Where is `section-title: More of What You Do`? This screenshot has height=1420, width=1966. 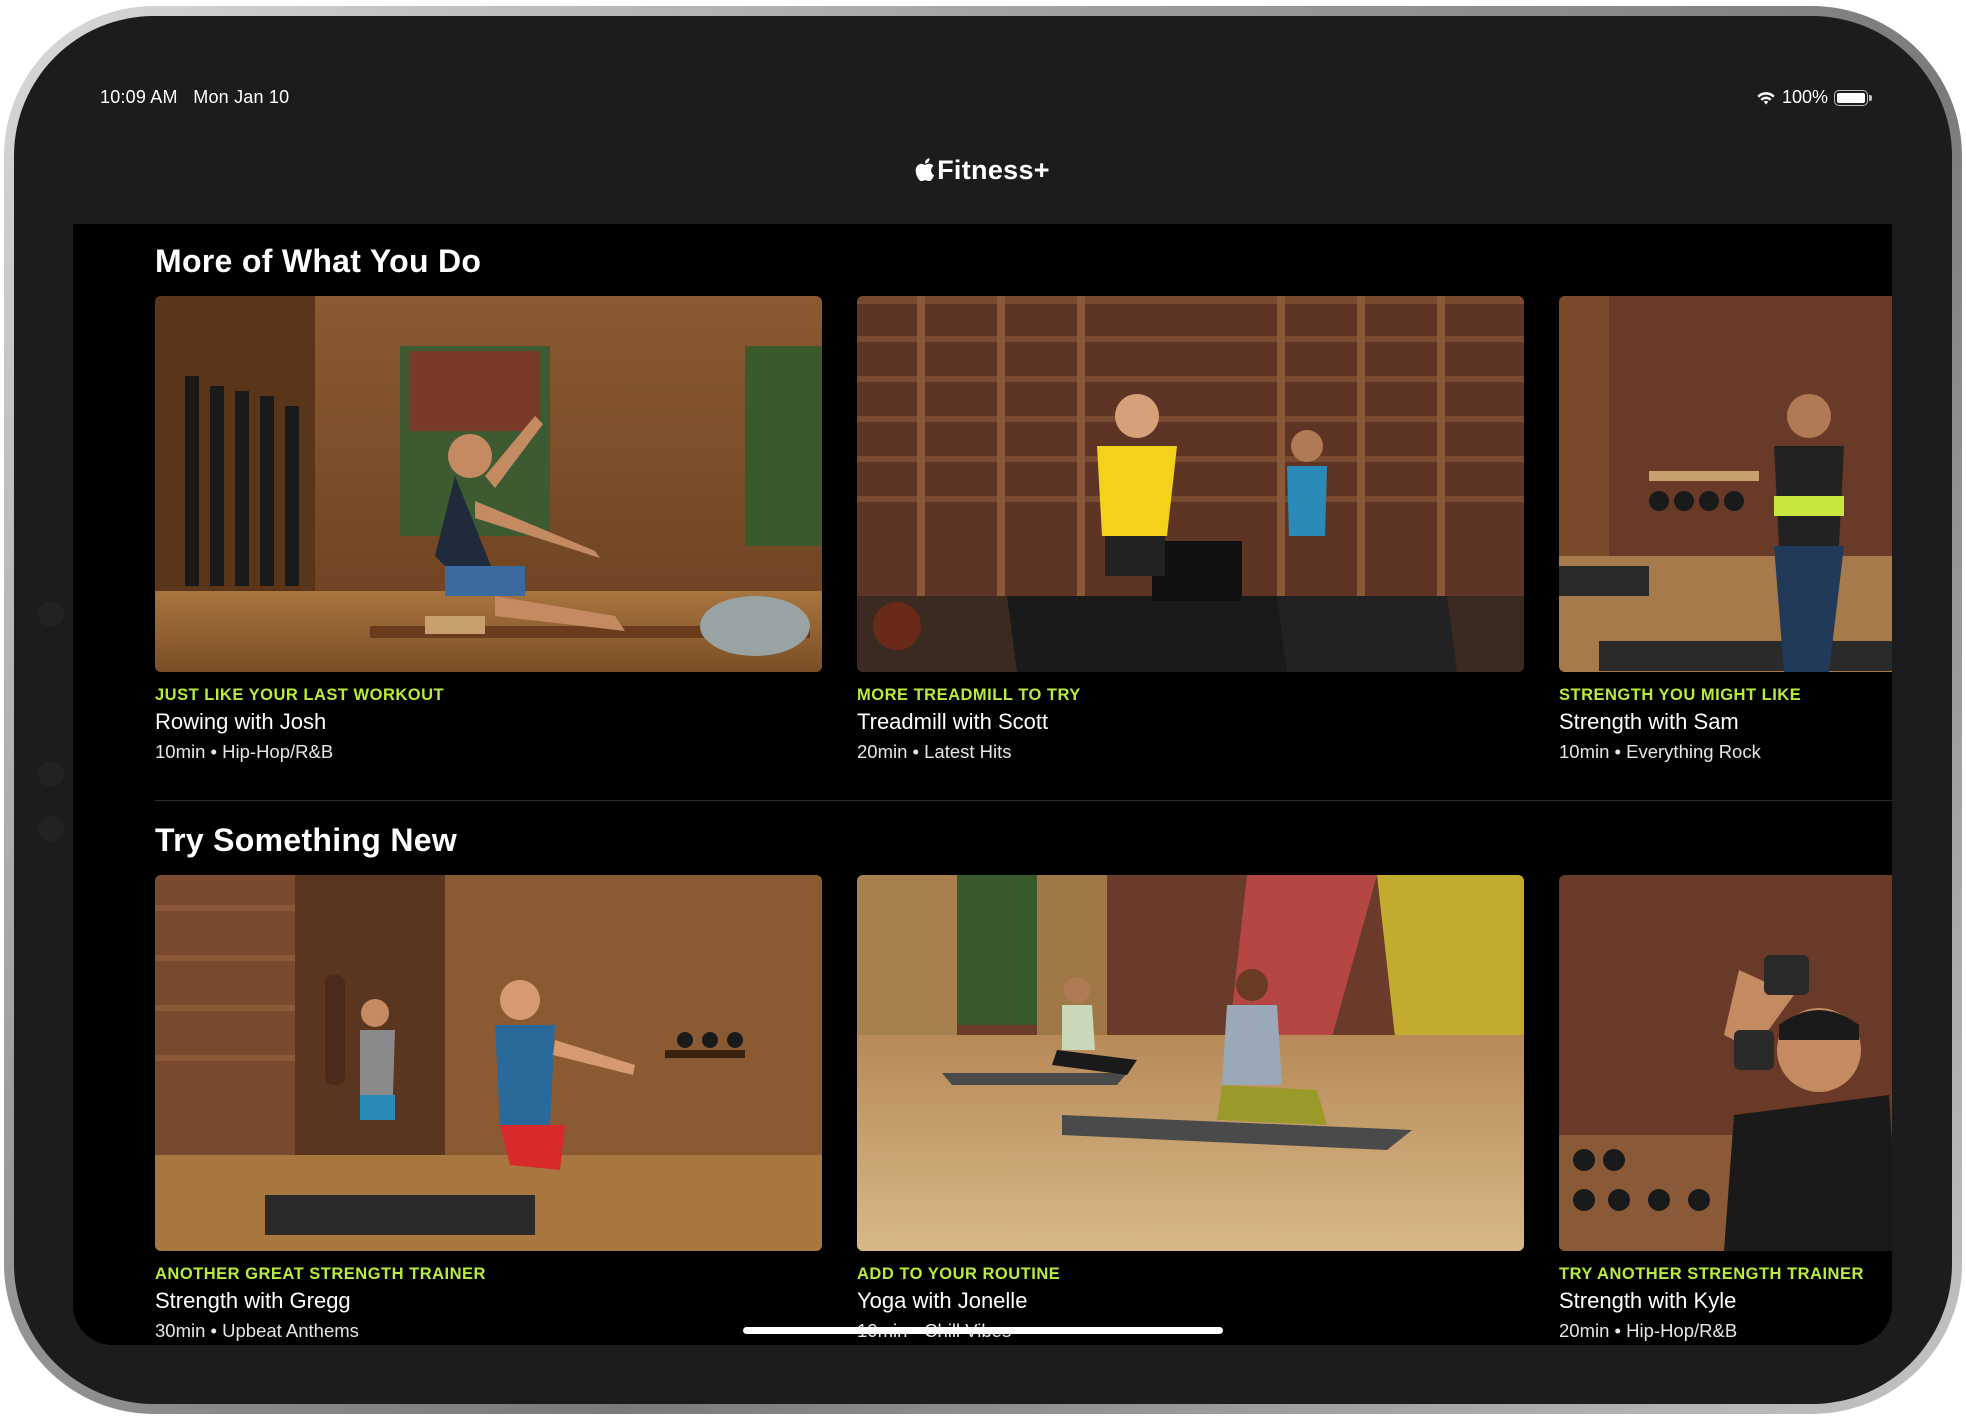 section-title: More of What You Do is located at coordinates (318, 261).